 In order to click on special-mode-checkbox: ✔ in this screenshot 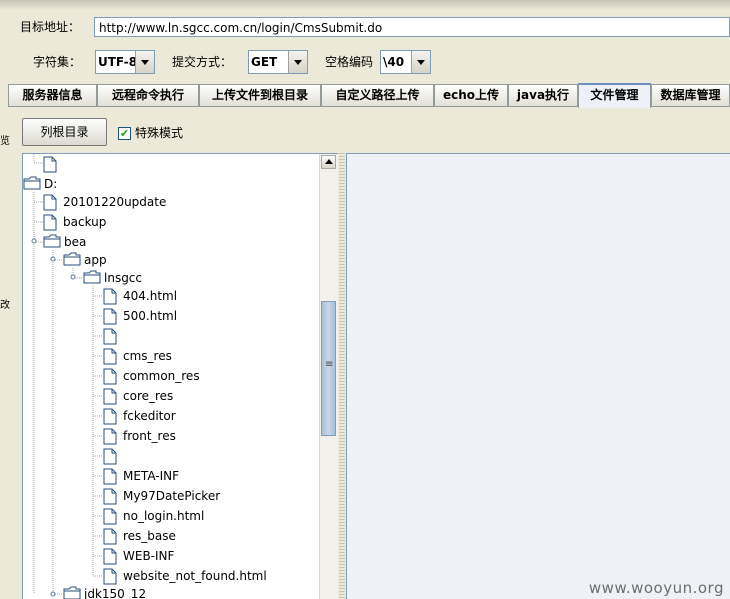, I will do `click(124, 133)`.